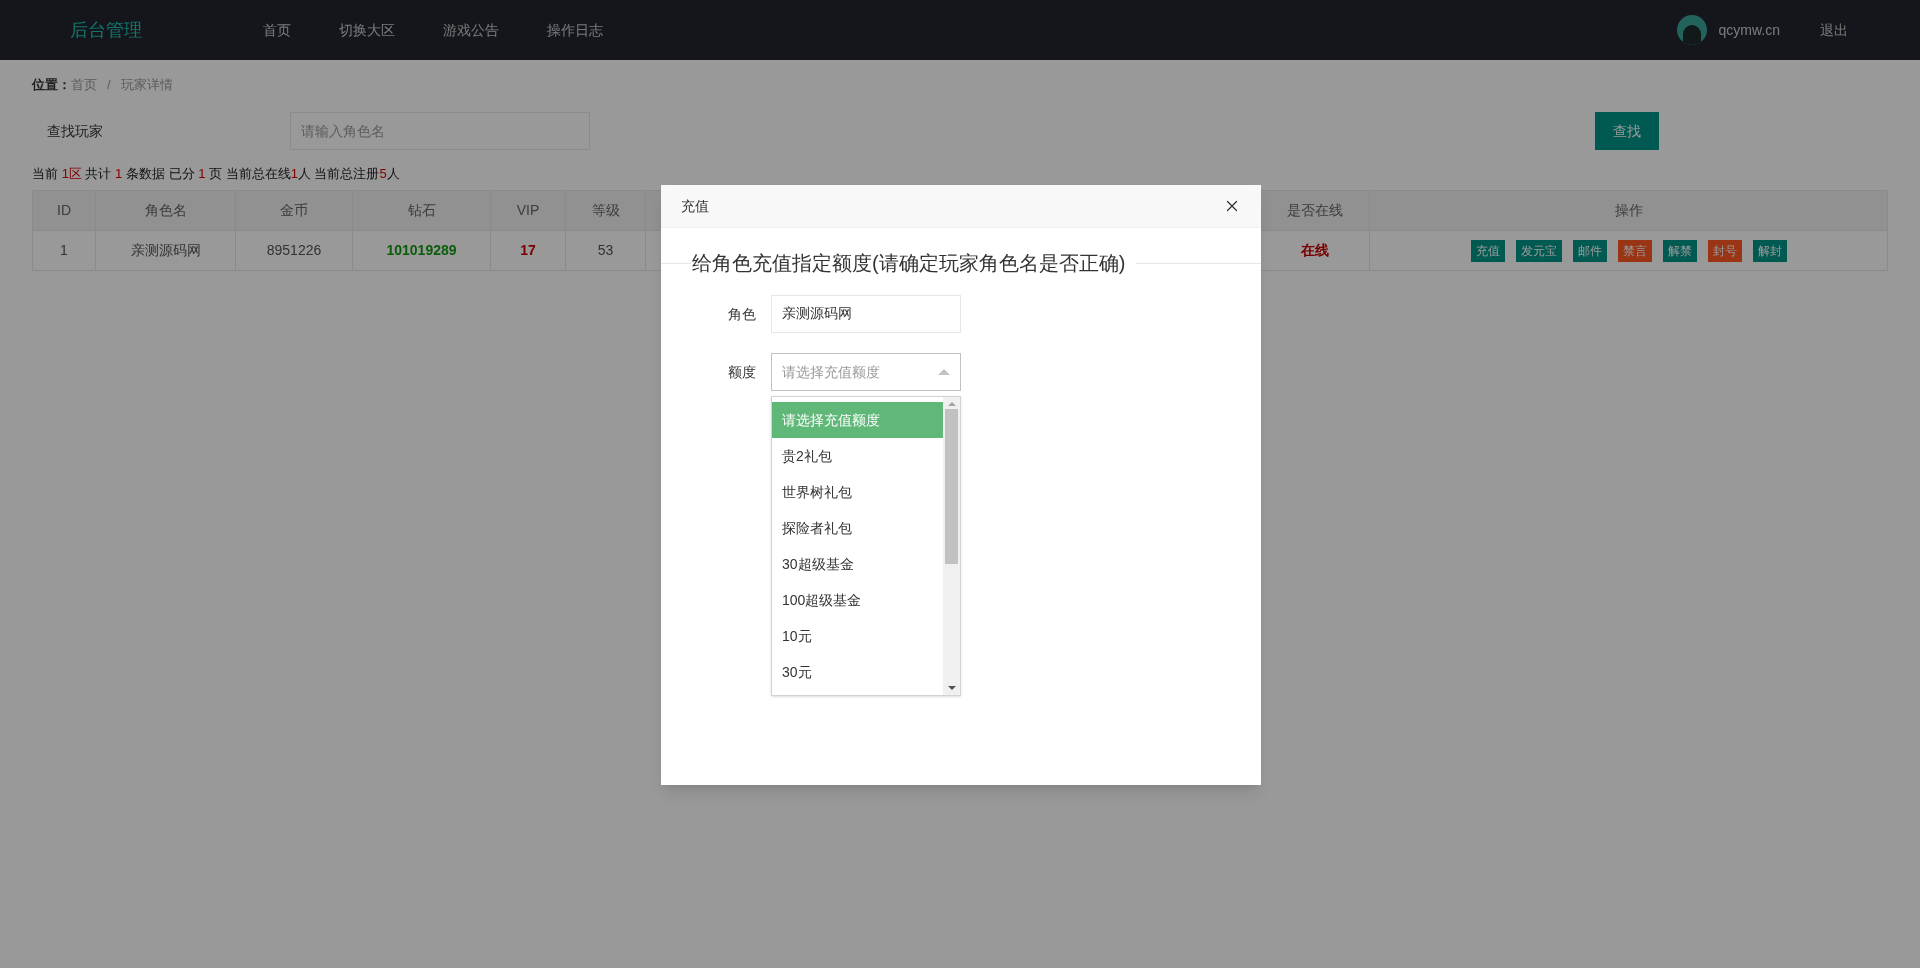  Describe the element at coordinates (165, 210) in the screenshot. I see `column-header: 角色名` at that location.